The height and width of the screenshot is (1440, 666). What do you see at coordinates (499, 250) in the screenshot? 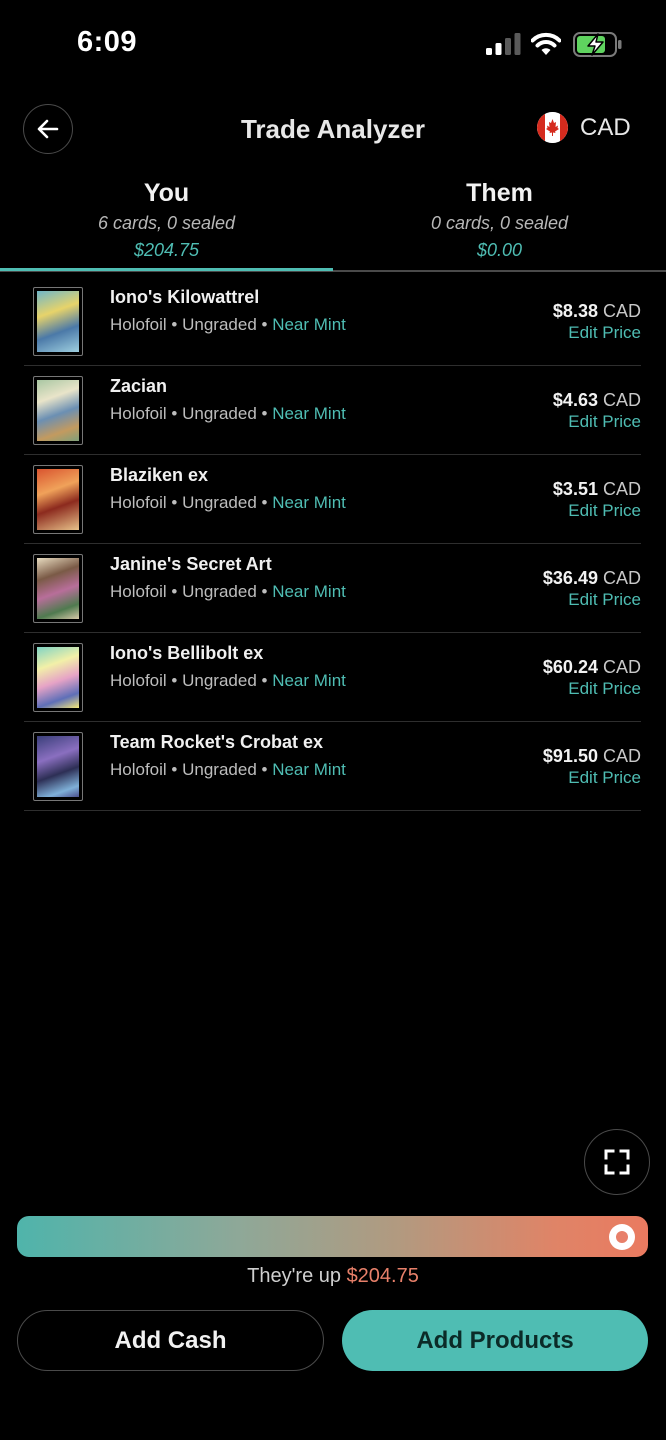
I see `tab-them-total: $0.00` at bounding box center [499, 250].